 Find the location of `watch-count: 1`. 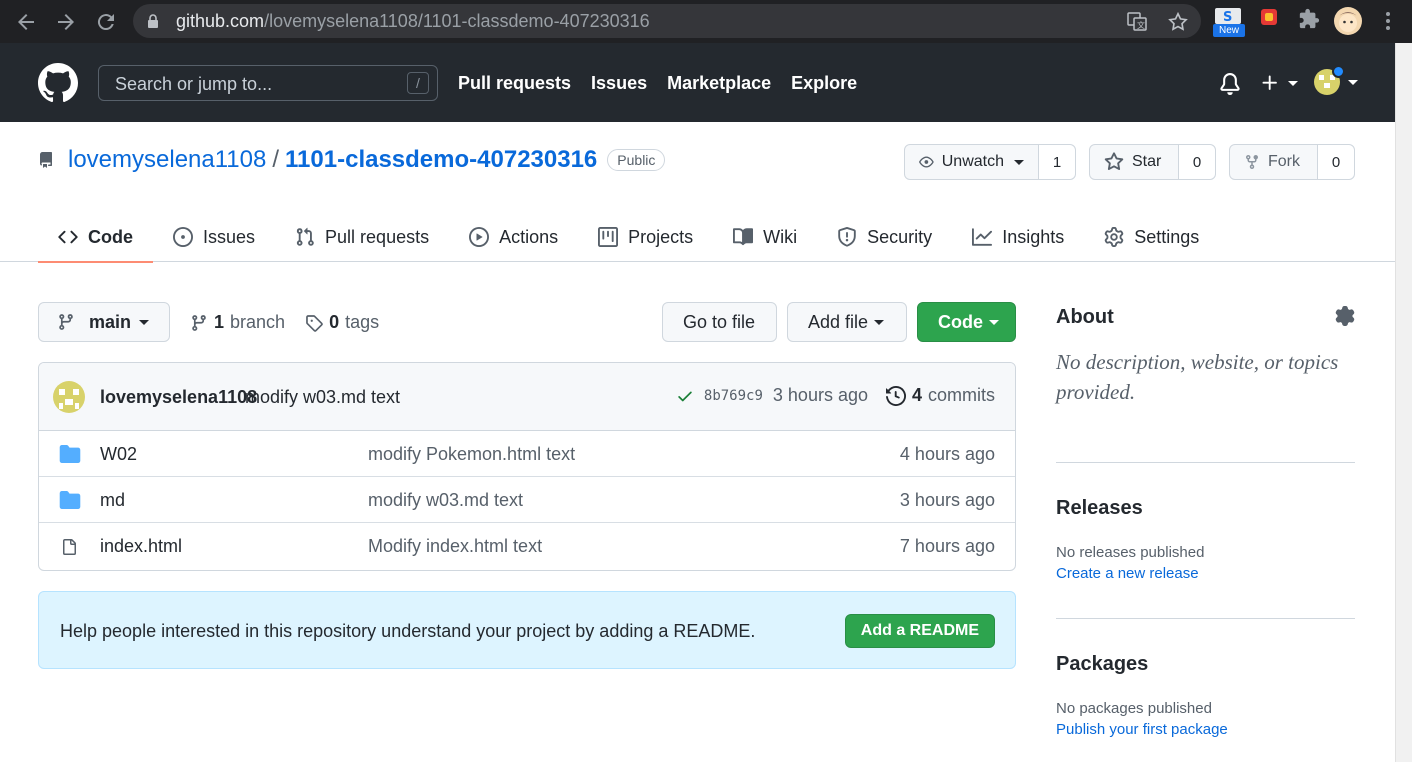

watch-count: 1 is located at coordinates (1057, 162).